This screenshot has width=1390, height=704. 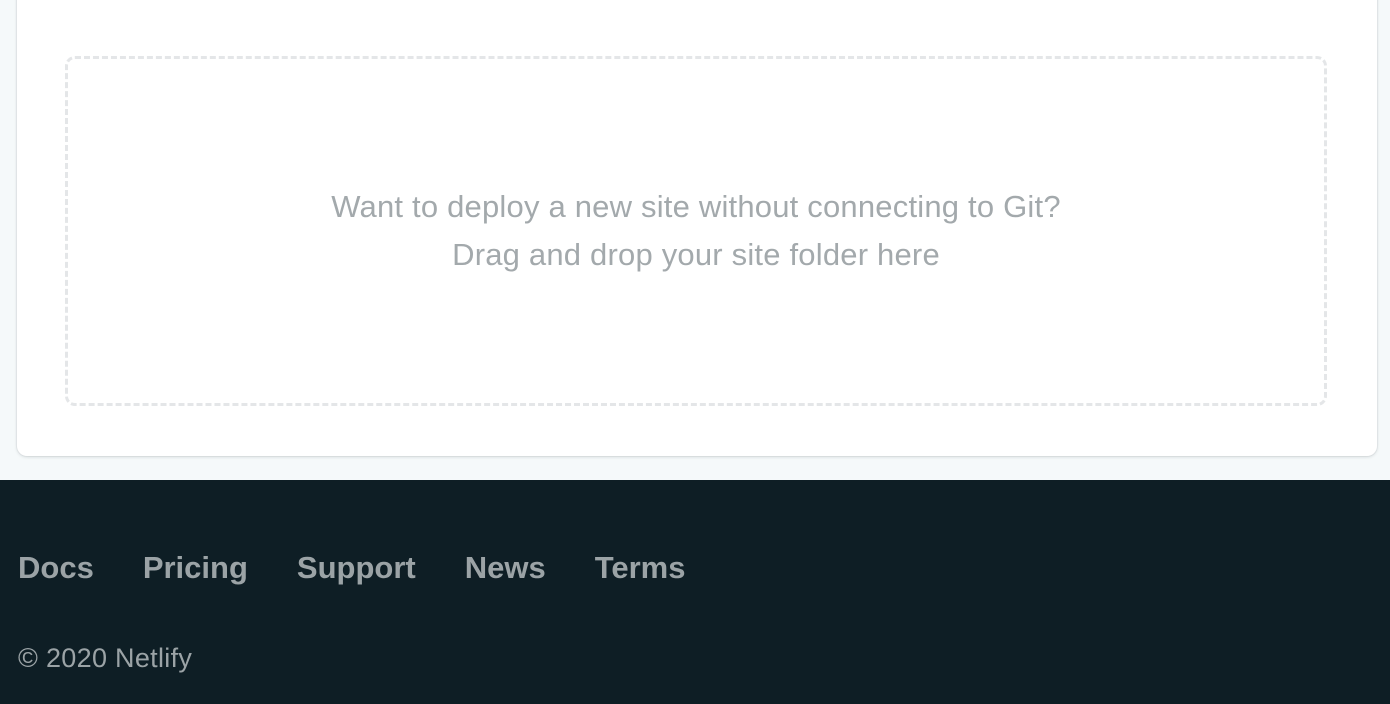 I want to click on copyright-notice: © 2020 Netlify, so click(x=105, y=658).